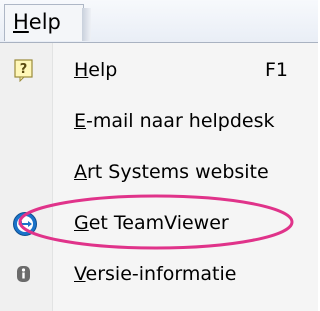 This screenshot has height=311, width=320. Describe the element at coordinates (24, 223) in the screenshot. I see `teamviewer-icon` at that location.